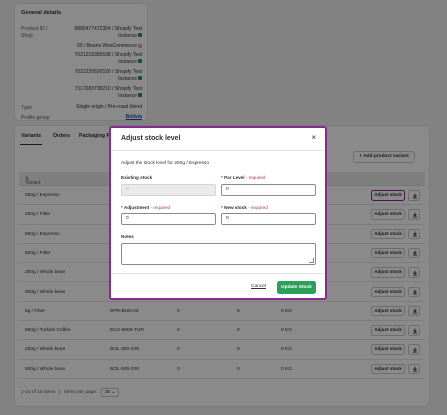  What do you see at coordinates (313, 138) in the screenshot?
I see `close-icon: ×` at bounding box center [313, 138].